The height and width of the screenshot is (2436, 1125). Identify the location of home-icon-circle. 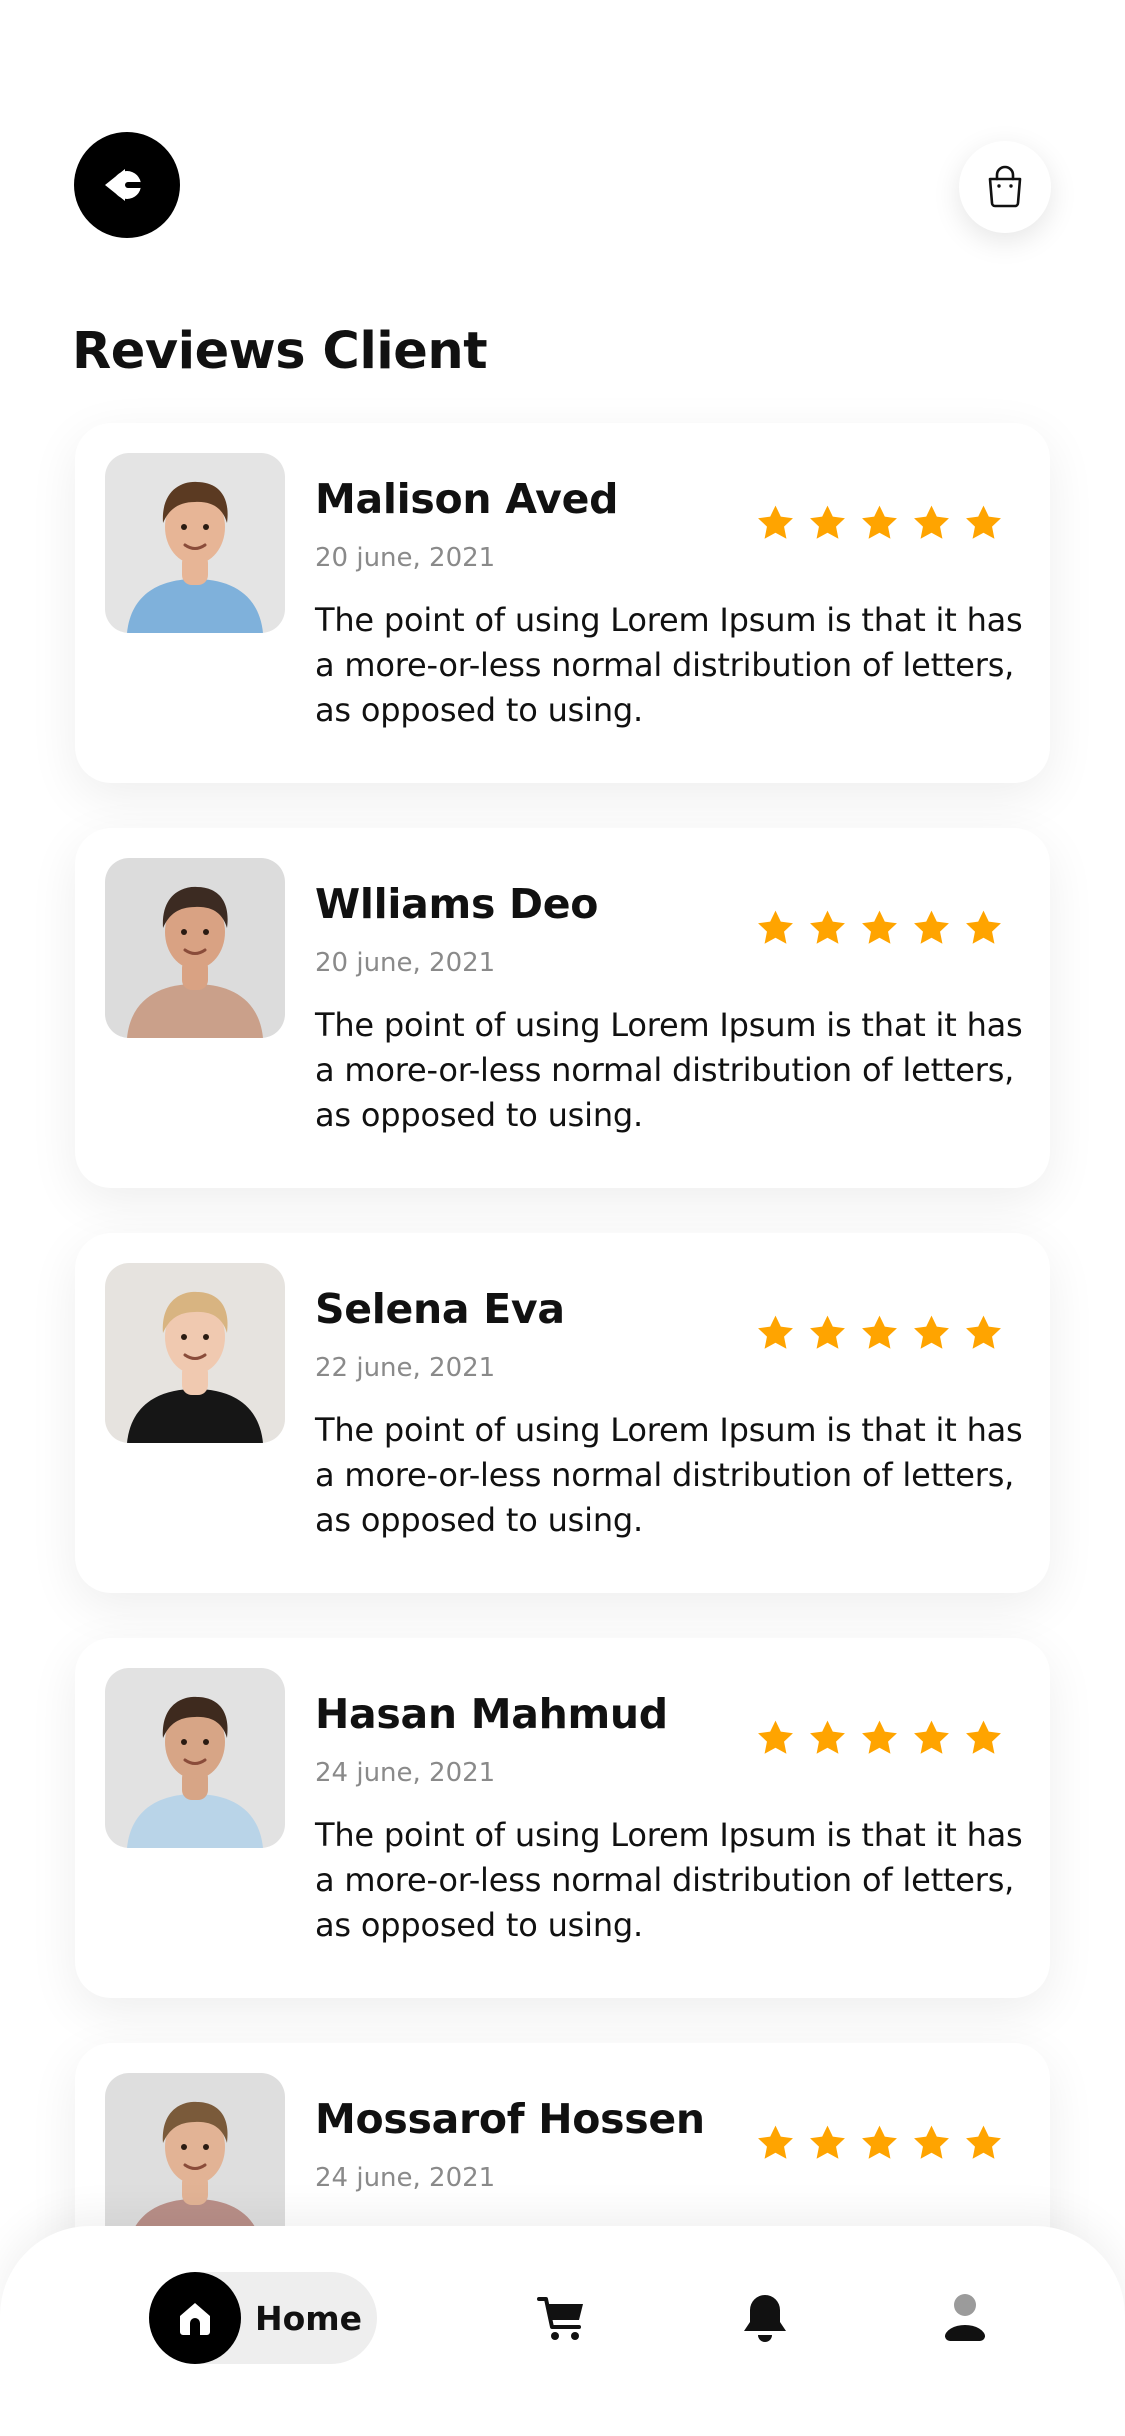
(195, 2318).